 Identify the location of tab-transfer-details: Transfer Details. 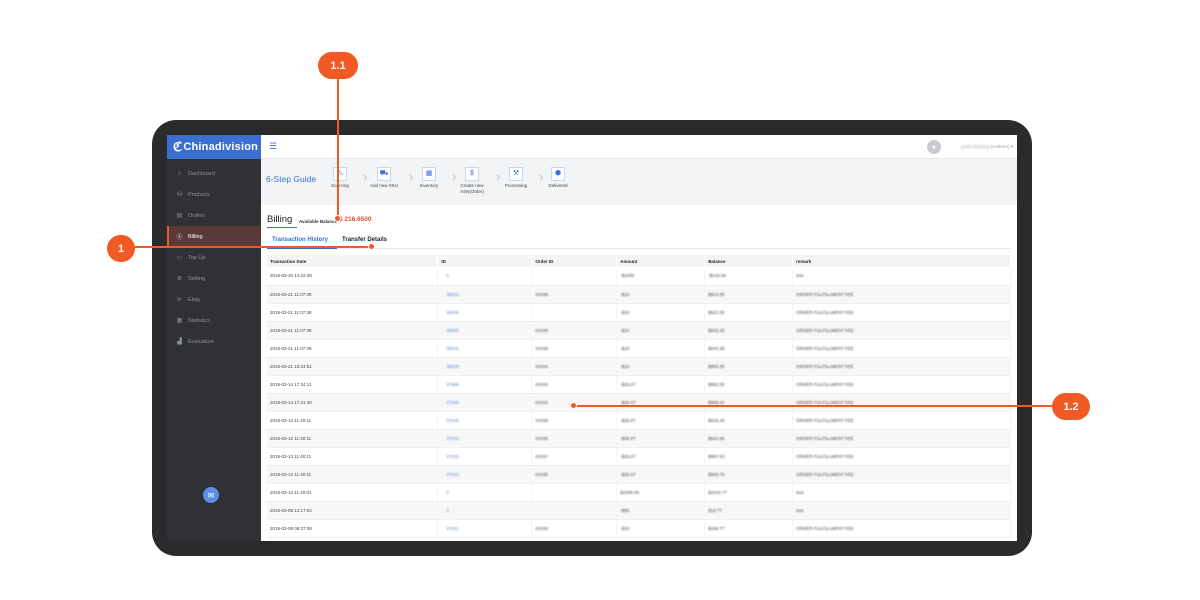
(364, 240).